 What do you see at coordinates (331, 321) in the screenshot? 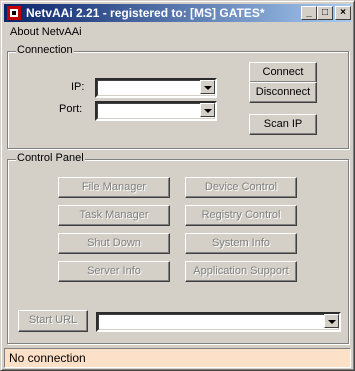
I see `url-dropdown-arrow-icon` at bounding box center [331, 321].